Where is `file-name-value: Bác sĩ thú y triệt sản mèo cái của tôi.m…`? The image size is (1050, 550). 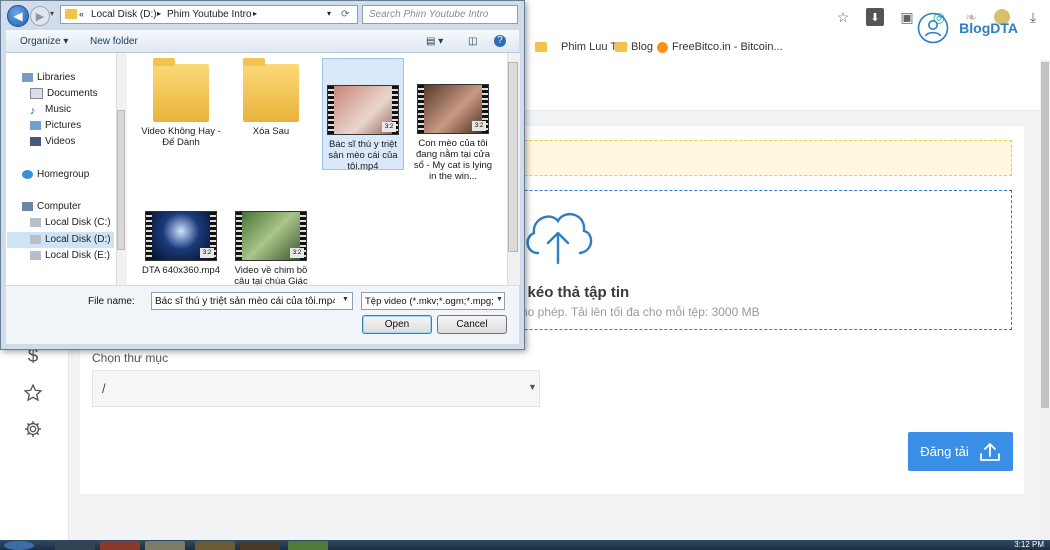 file-name-value: Bác sĩ thú y triệt sản mèo cái của tôi.m… is located at coordinates (245, 301).